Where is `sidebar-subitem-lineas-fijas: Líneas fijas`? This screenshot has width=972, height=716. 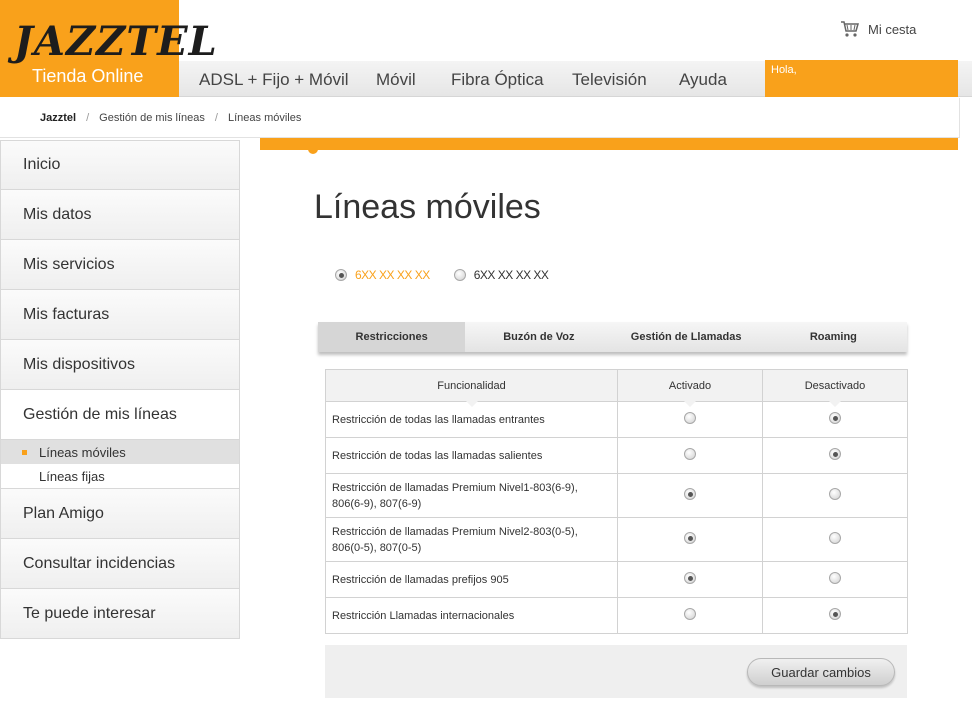
sidebar-subitem-lineas-fijas: Líneas fijas is located at coordinates (120, 476).